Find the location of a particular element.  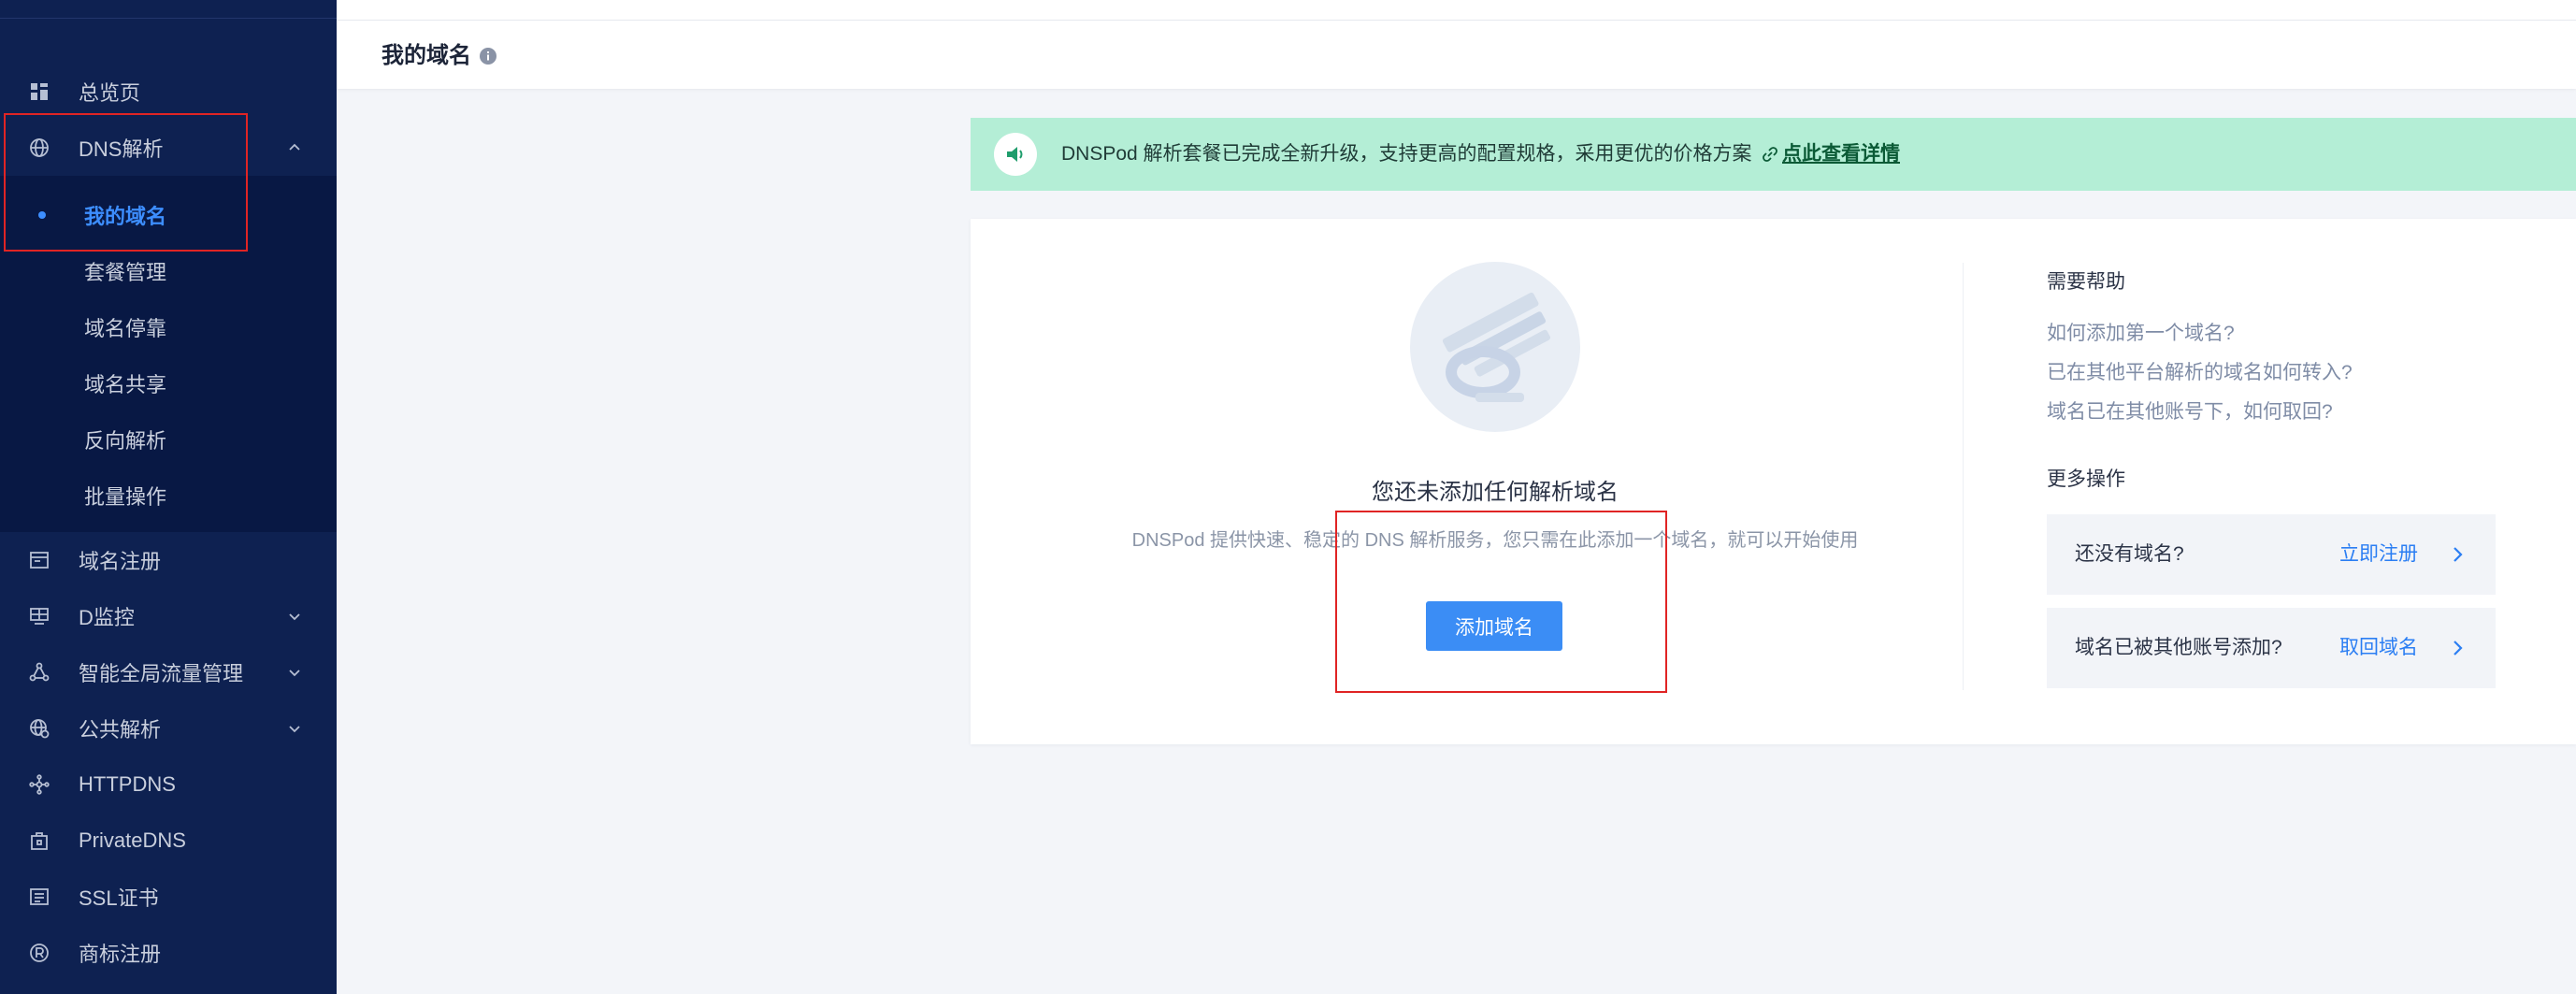

header-divider is located at coordinates (1457, 21).